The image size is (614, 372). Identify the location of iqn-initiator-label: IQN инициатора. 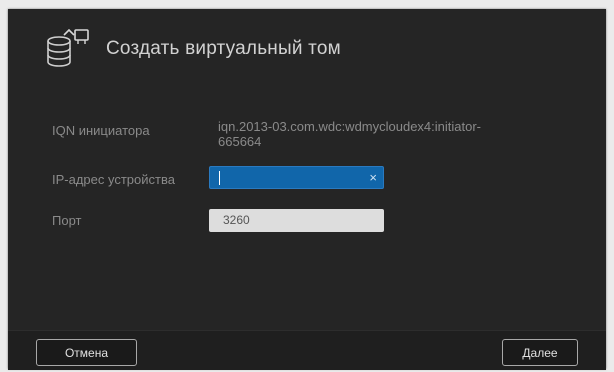
(101, 130).